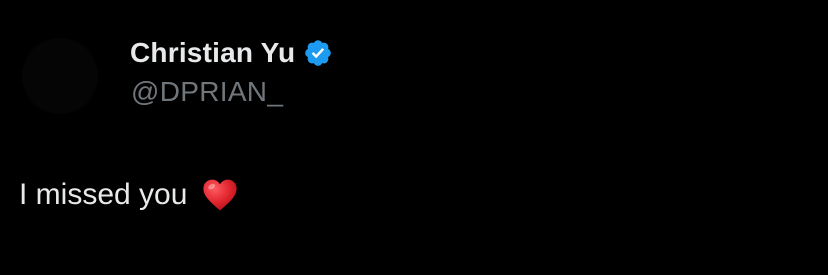  I want to click on heart-icon, so click(220, 195).